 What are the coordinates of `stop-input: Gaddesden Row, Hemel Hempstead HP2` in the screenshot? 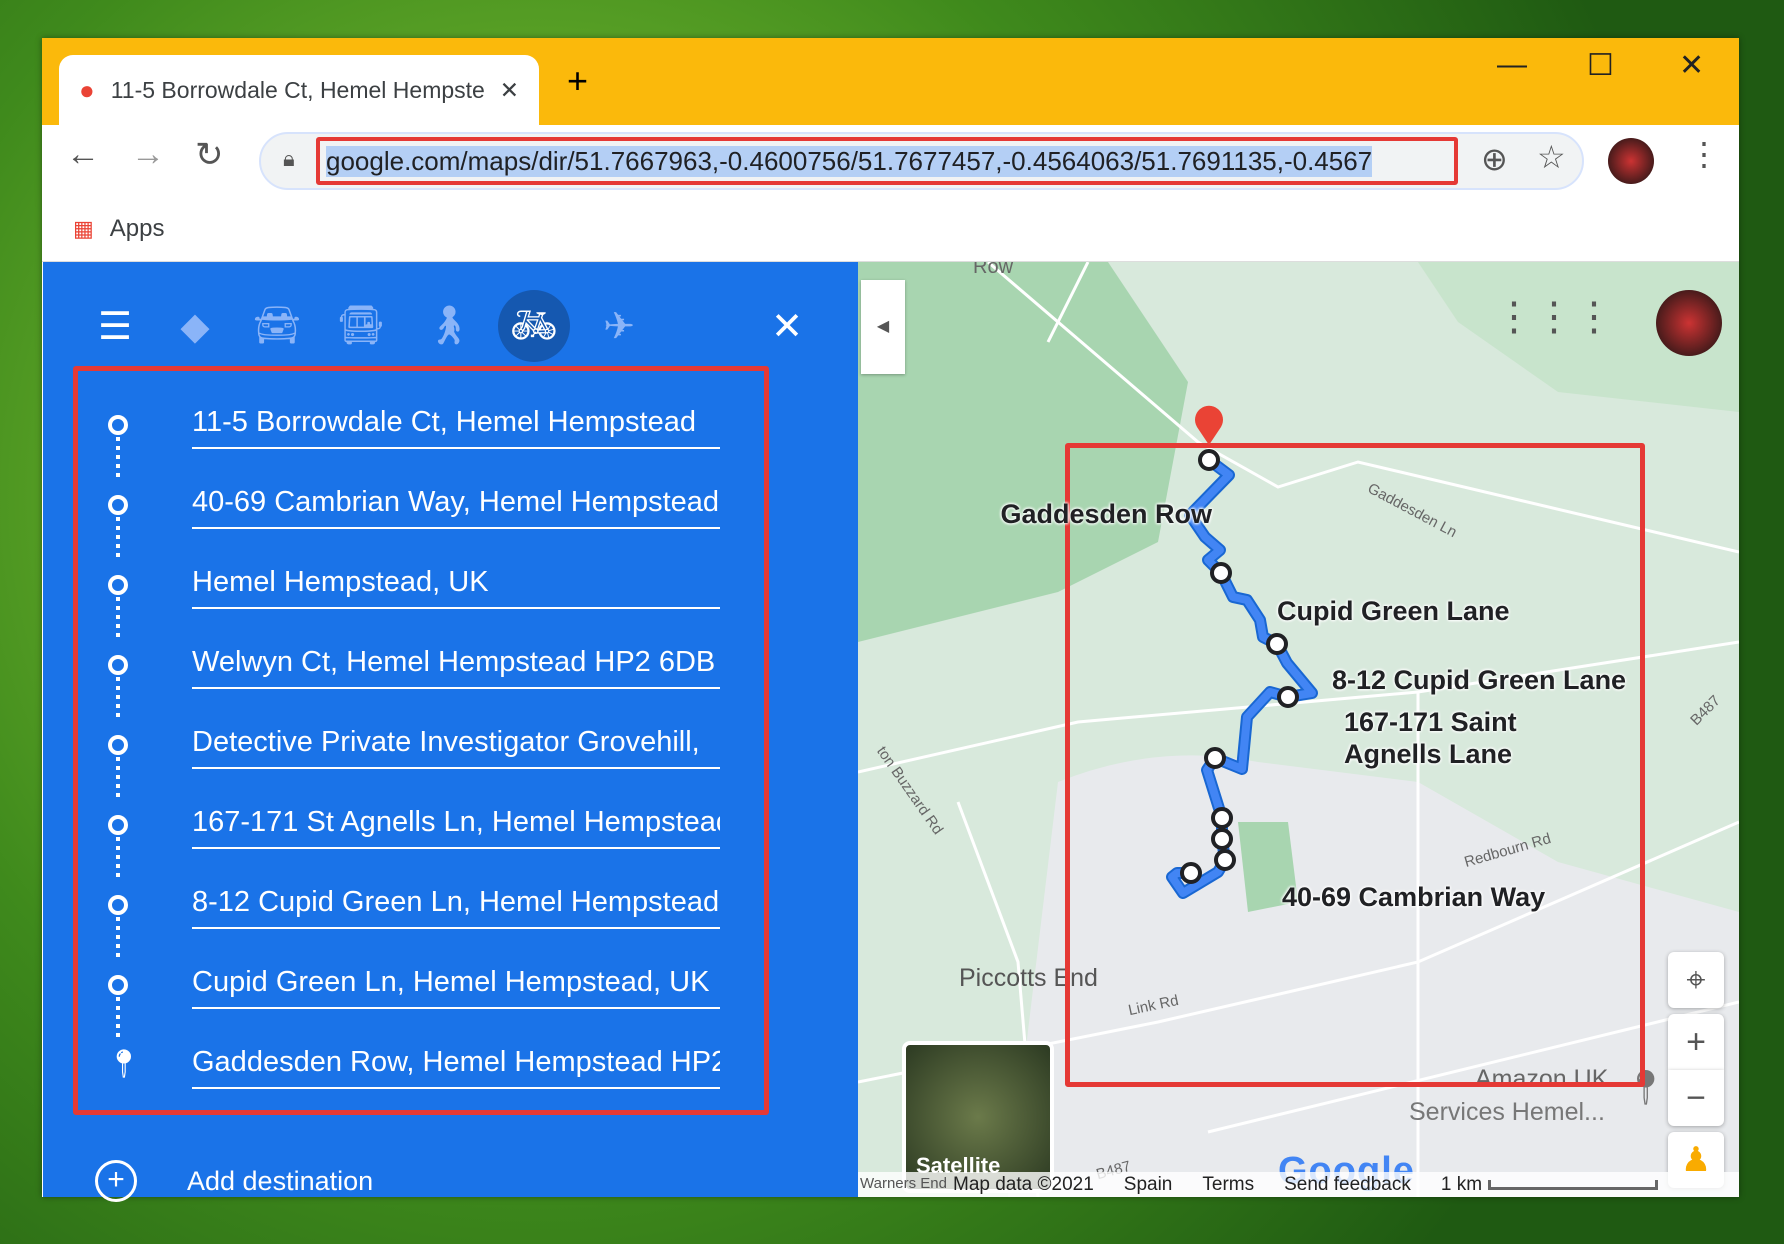 It's located at (456, 1064).